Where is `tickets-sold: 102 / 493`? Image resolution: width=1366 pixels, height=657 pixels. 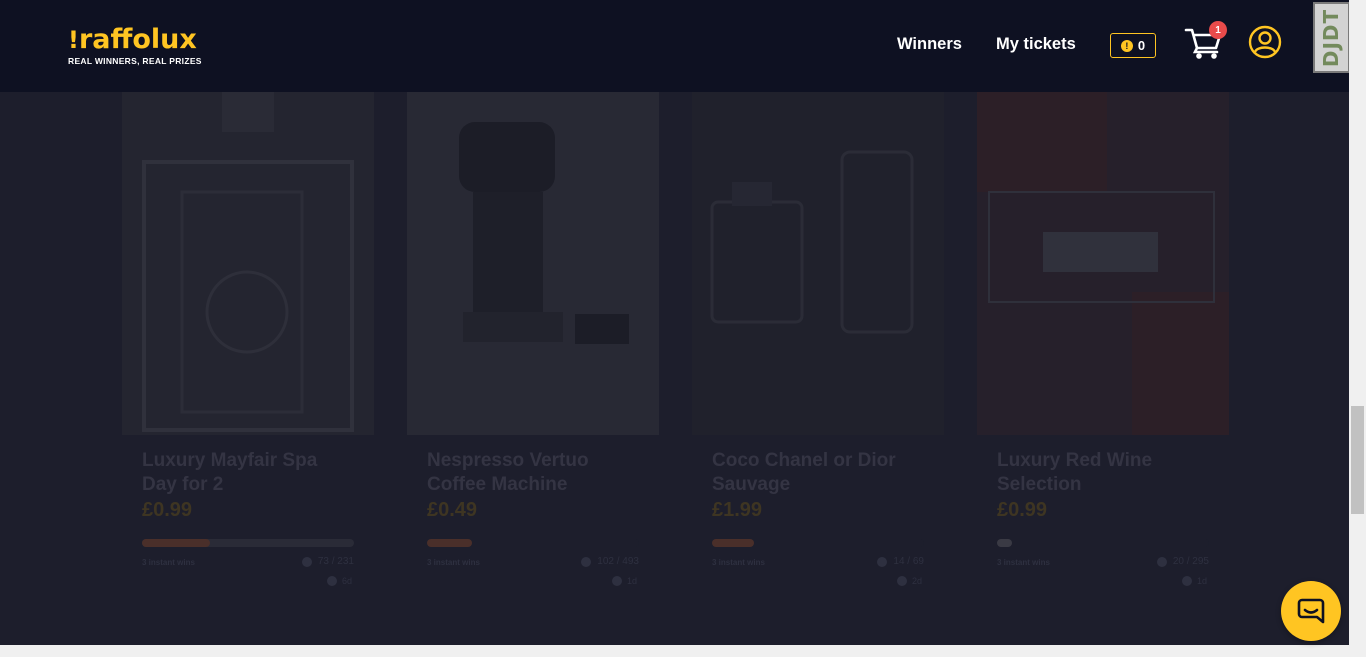
tickets-sold: 102 / 493 is located at coordinates (610, 561).